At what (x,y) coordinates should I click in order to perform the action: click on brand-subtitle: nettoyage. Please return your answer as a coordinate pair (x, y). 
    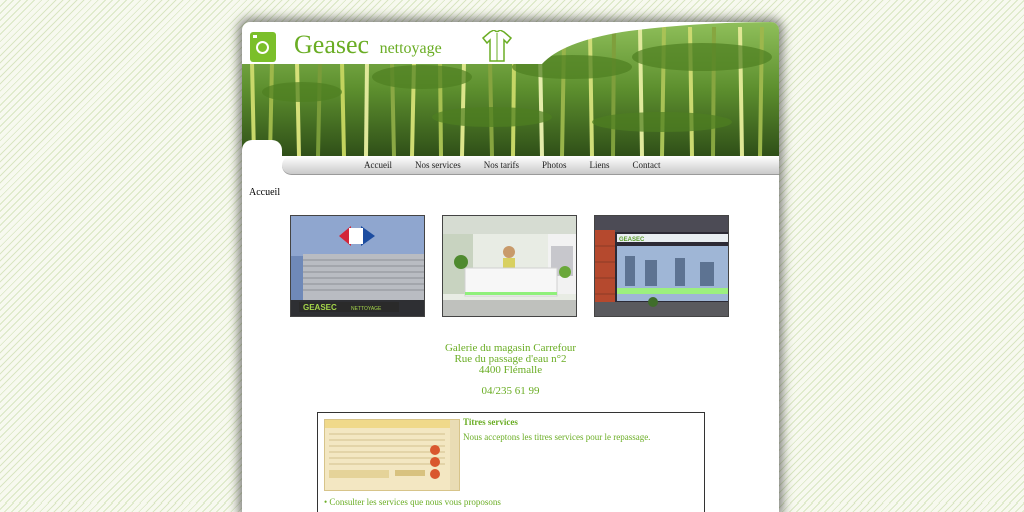
    Looking at the image, I should click on (410, 48).